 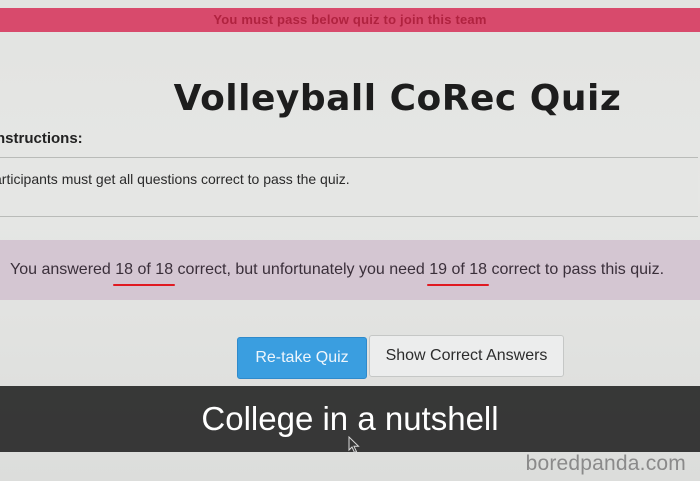 I want to click on mouse-pointer-icon, so click(x=354, y=445).